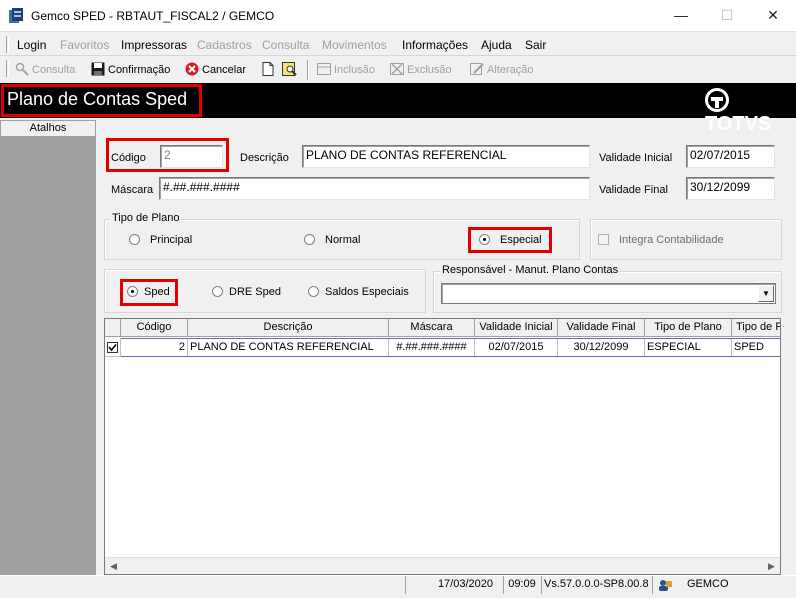 The height and width of the screenshot is (598, 796). I want to click on menubar-grip, so click(7, 44).